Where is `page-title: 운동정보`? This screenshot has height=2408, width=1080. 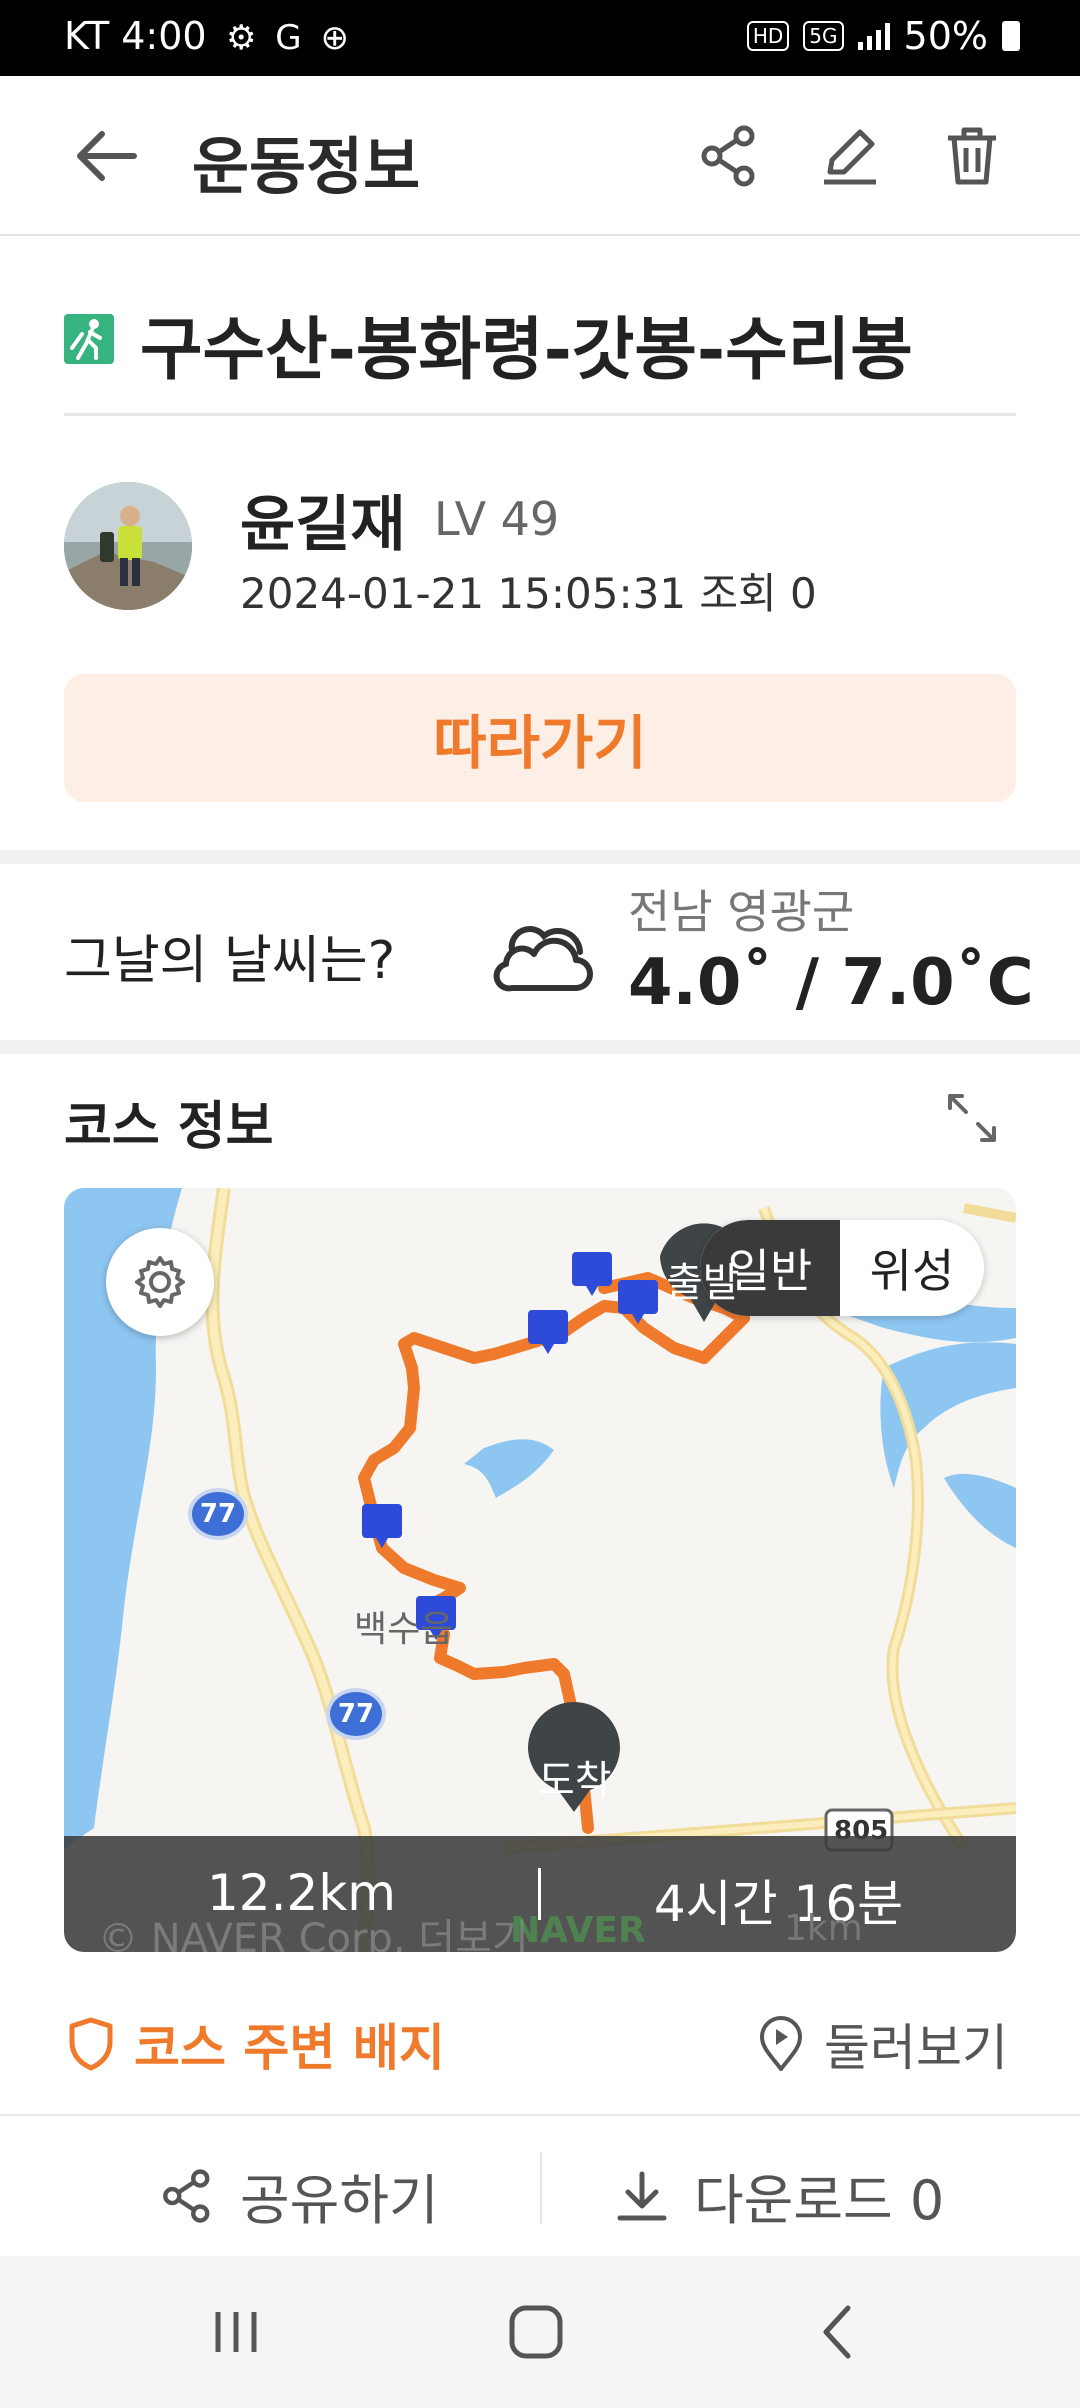
page-title: 운동정보 is located at coordinates (306, 166).